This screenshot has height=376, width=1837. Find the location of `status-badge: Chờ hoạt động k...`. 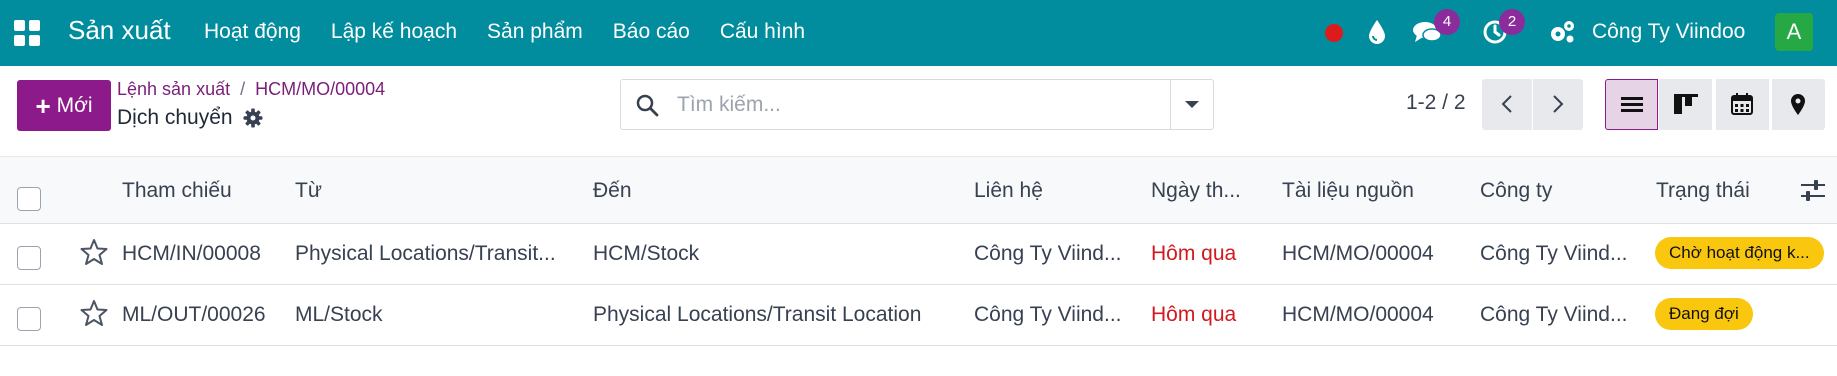

status-badge: Chờ hoạt động k... is located at coordinates (1739, 253).